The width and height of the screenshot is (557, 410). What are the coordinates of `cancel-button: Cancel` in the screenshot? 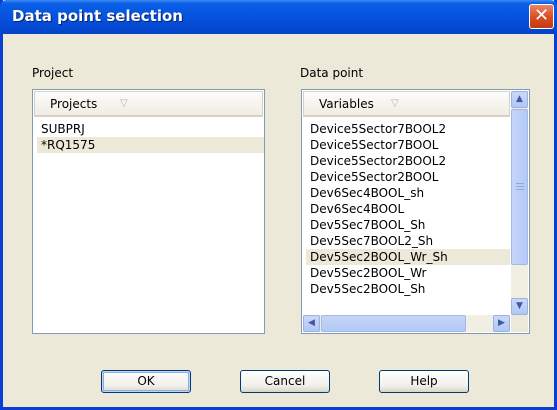 It's located at (285, 381).